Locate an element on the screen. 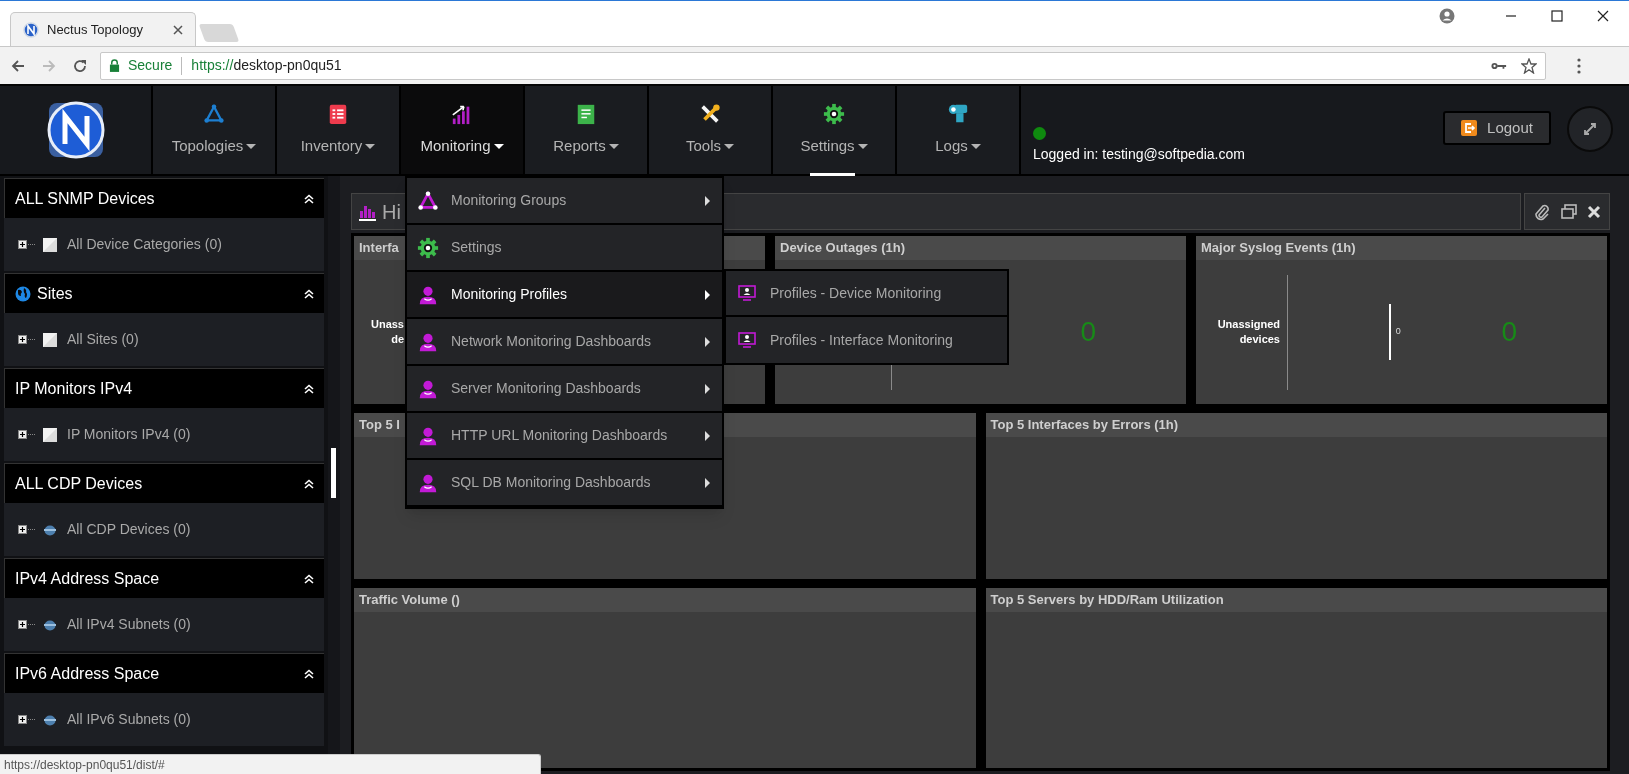 This screenshot has width=1629, height=774. logo-icon is located at coordinates (75, 130).